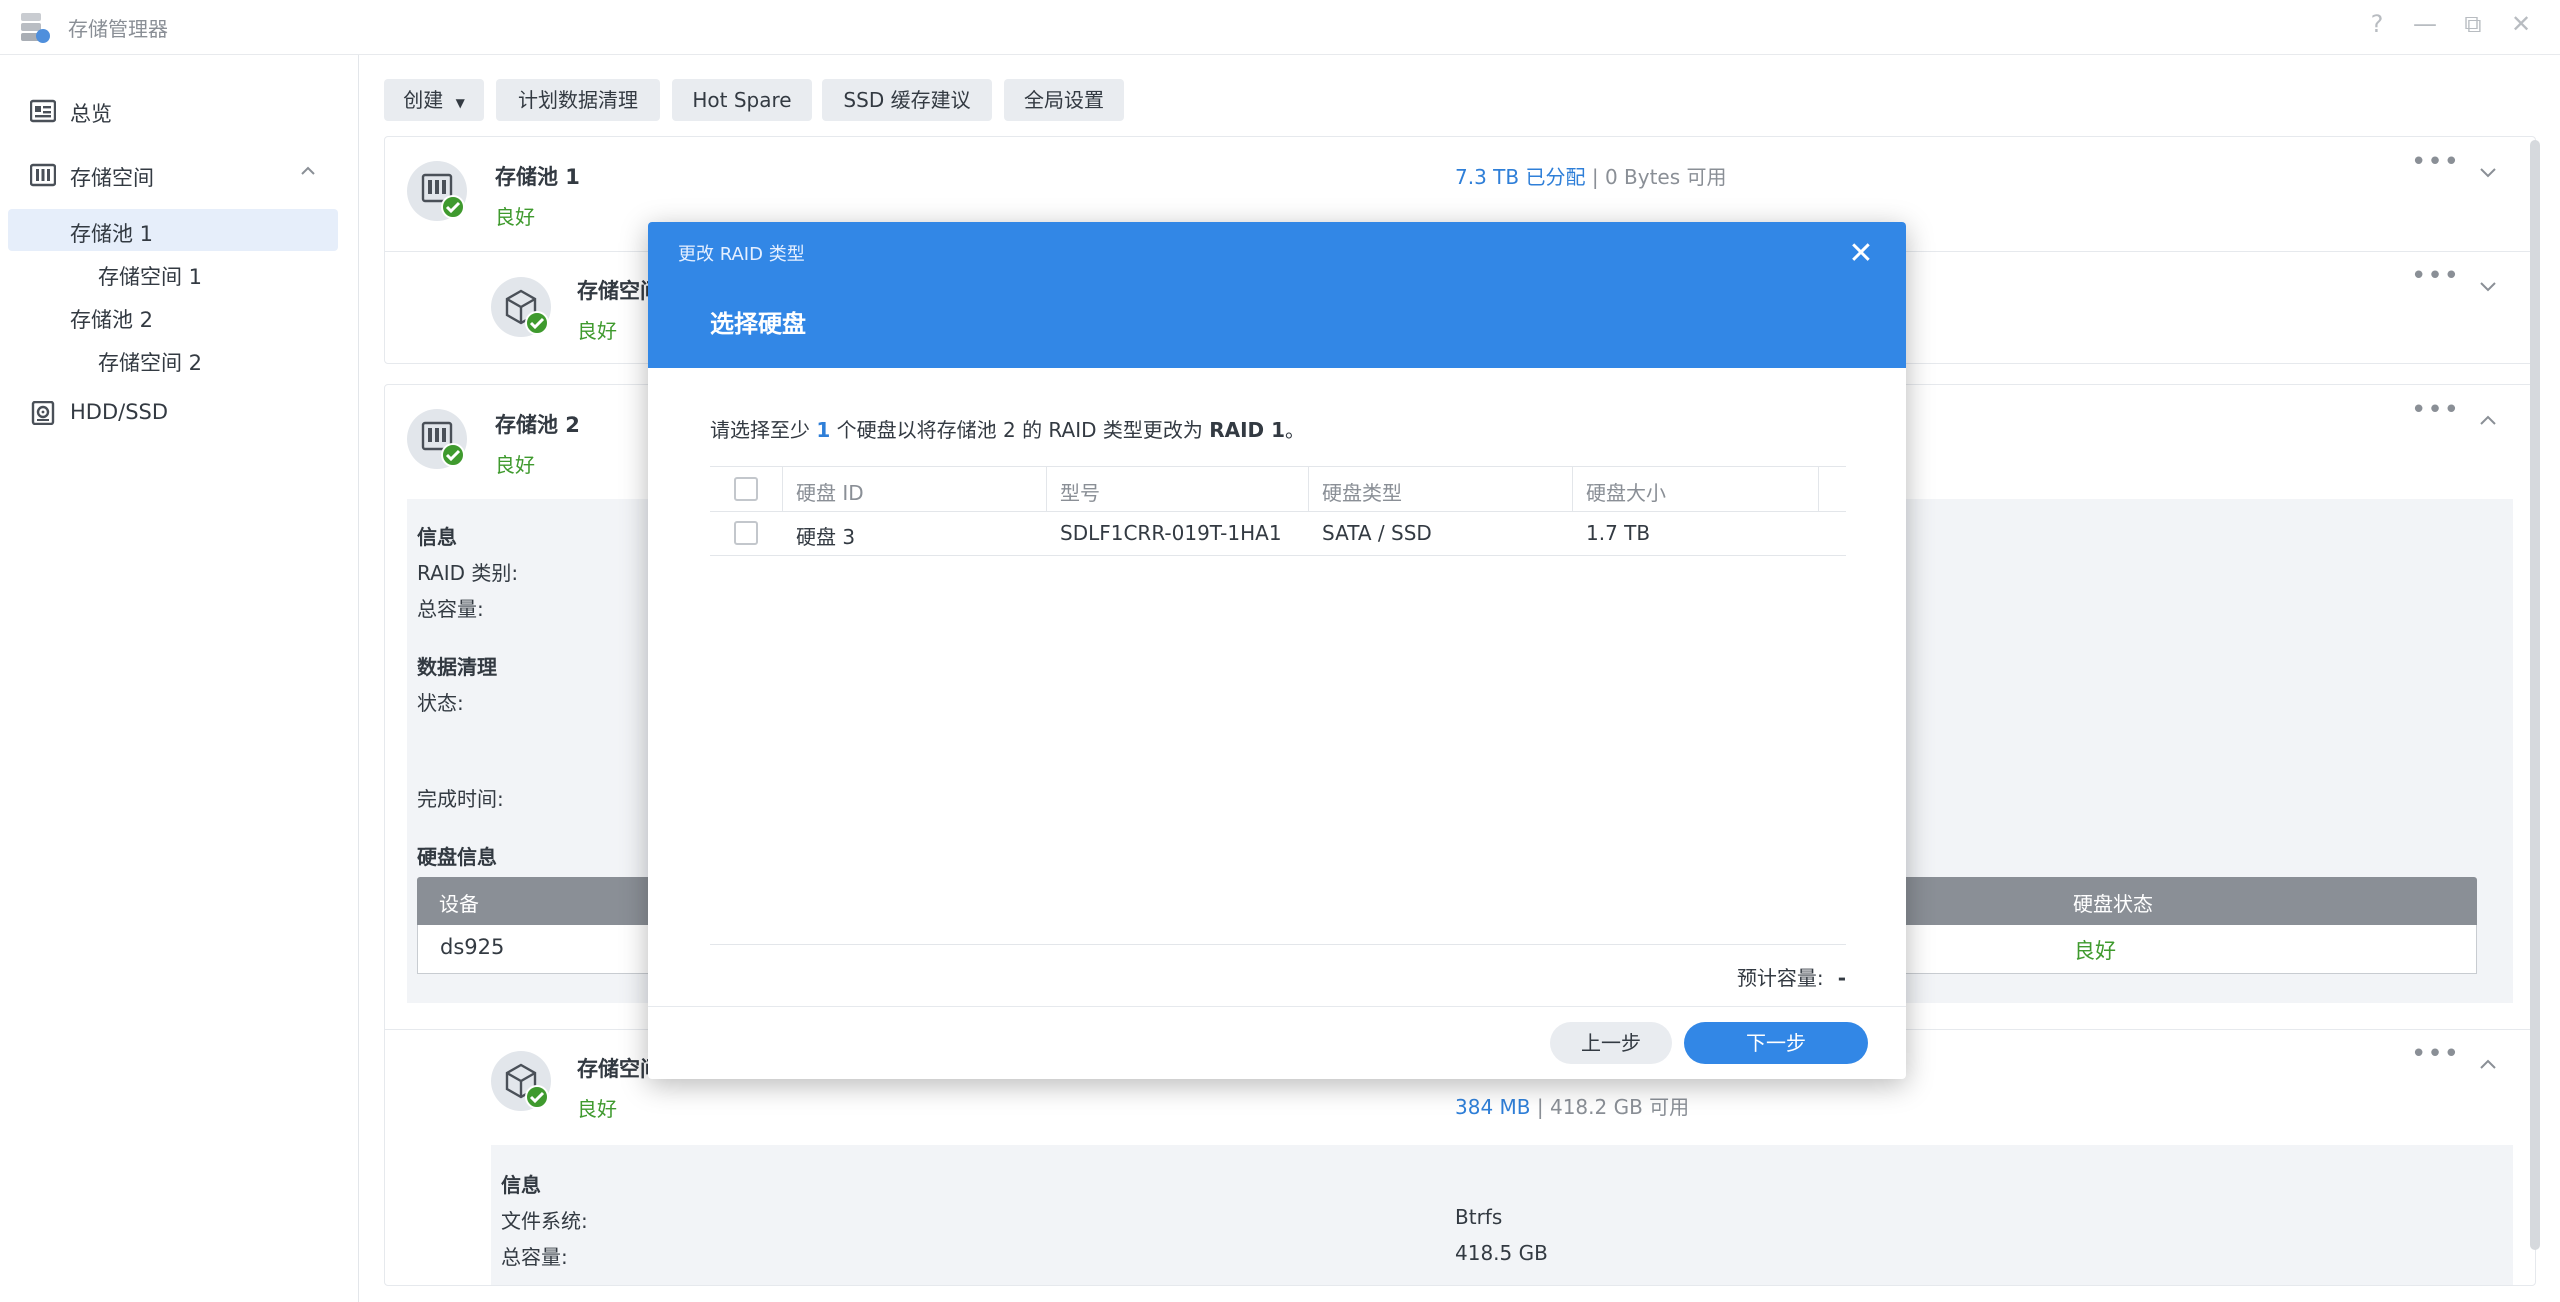 The width and height of the screenshot is (2560, 1302). I want to click on sidebar-item-pool-1: 存储池 1, so click(173, 230).